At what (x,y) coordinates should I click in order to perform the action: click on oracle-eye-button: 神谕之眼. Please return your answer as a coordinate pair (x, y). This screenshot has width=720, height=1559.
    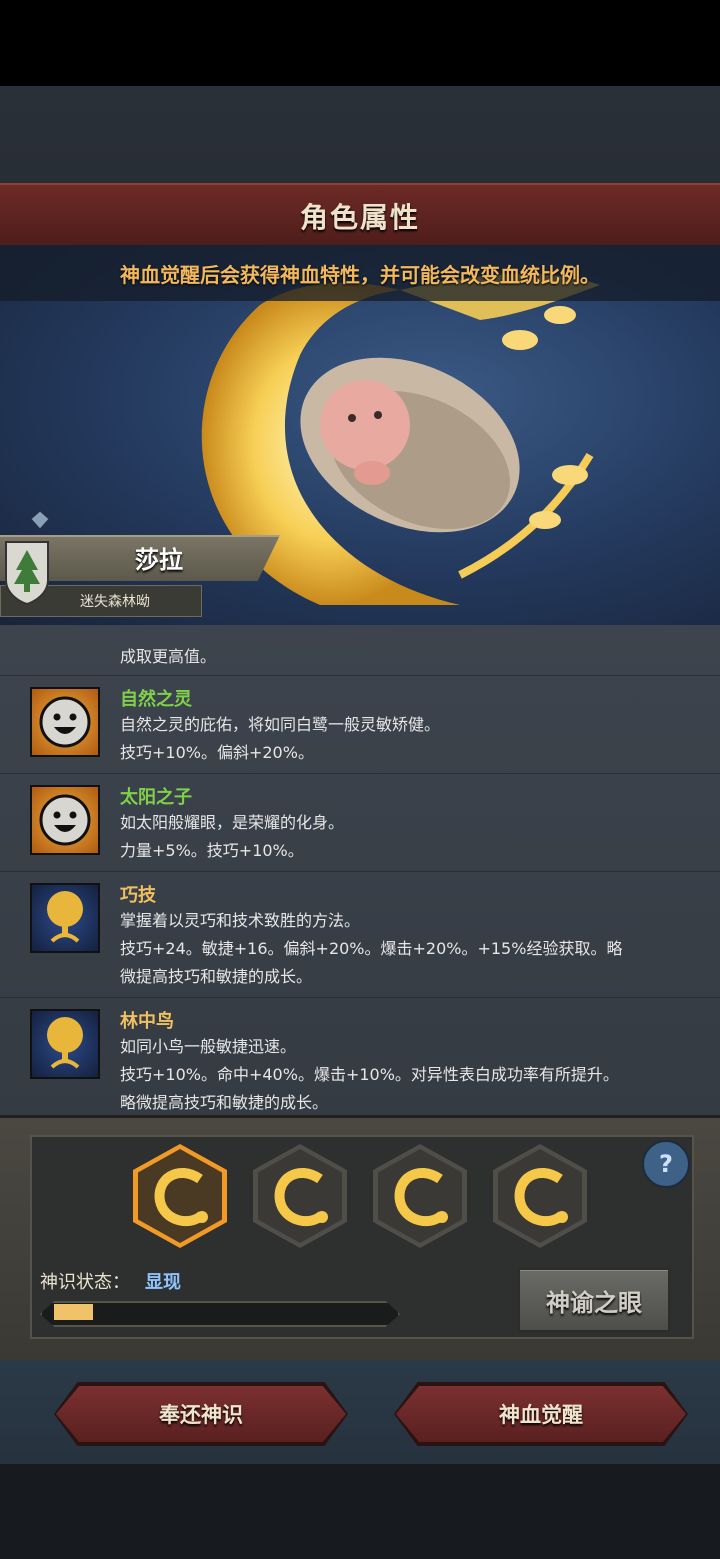
    Looking at the image, I should click on (594, 1300).